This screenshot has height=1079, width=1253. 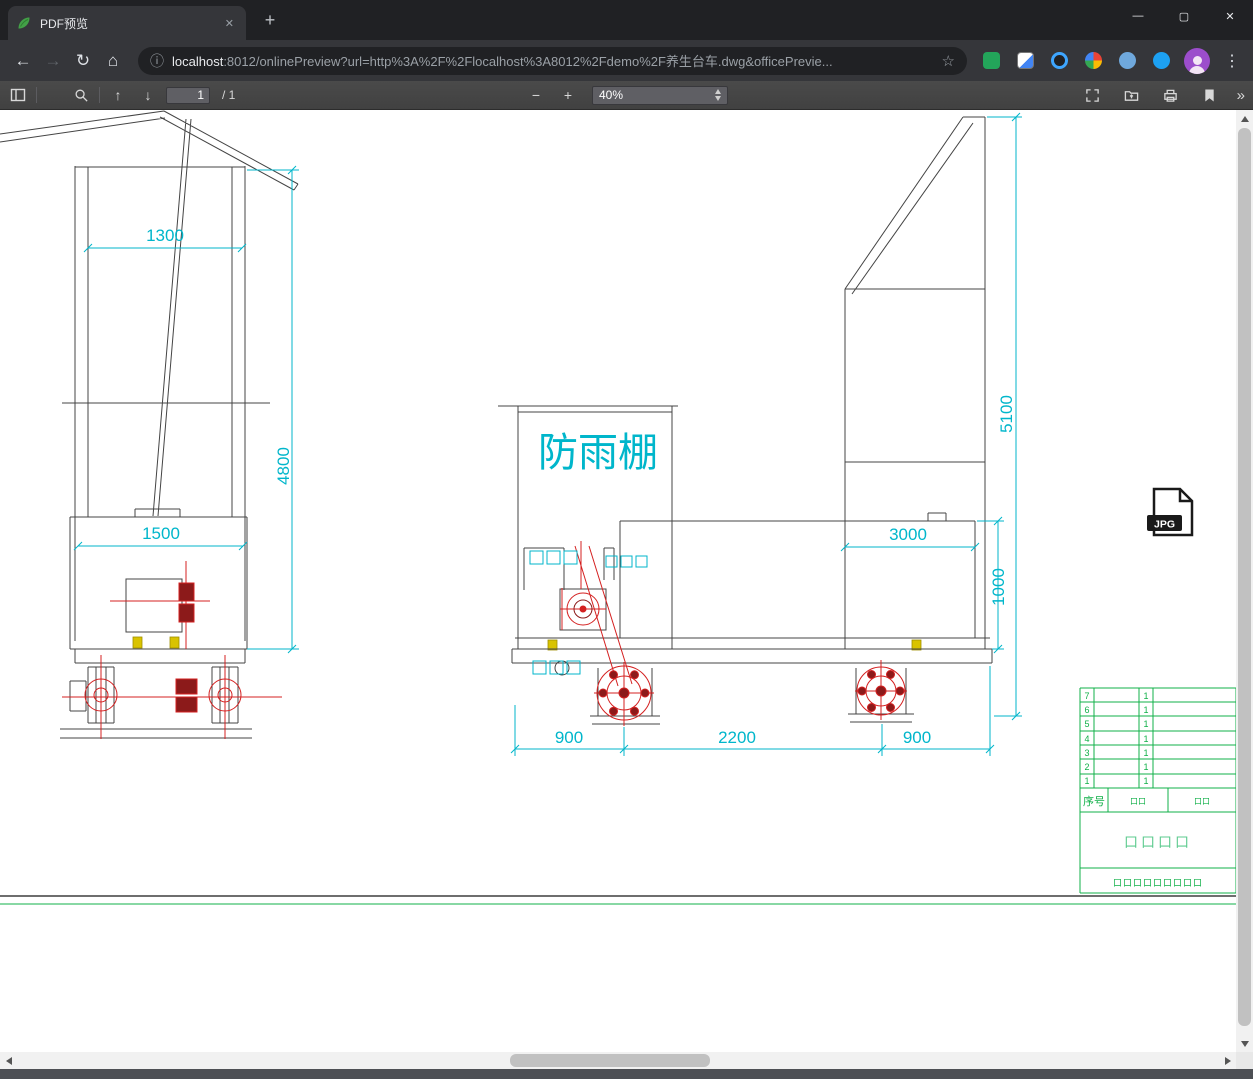 What do you see at coordinates (1170, 512) in the screenshot?
I see `jpg-file-icon: JPG` at bounding box center [1170, 512].